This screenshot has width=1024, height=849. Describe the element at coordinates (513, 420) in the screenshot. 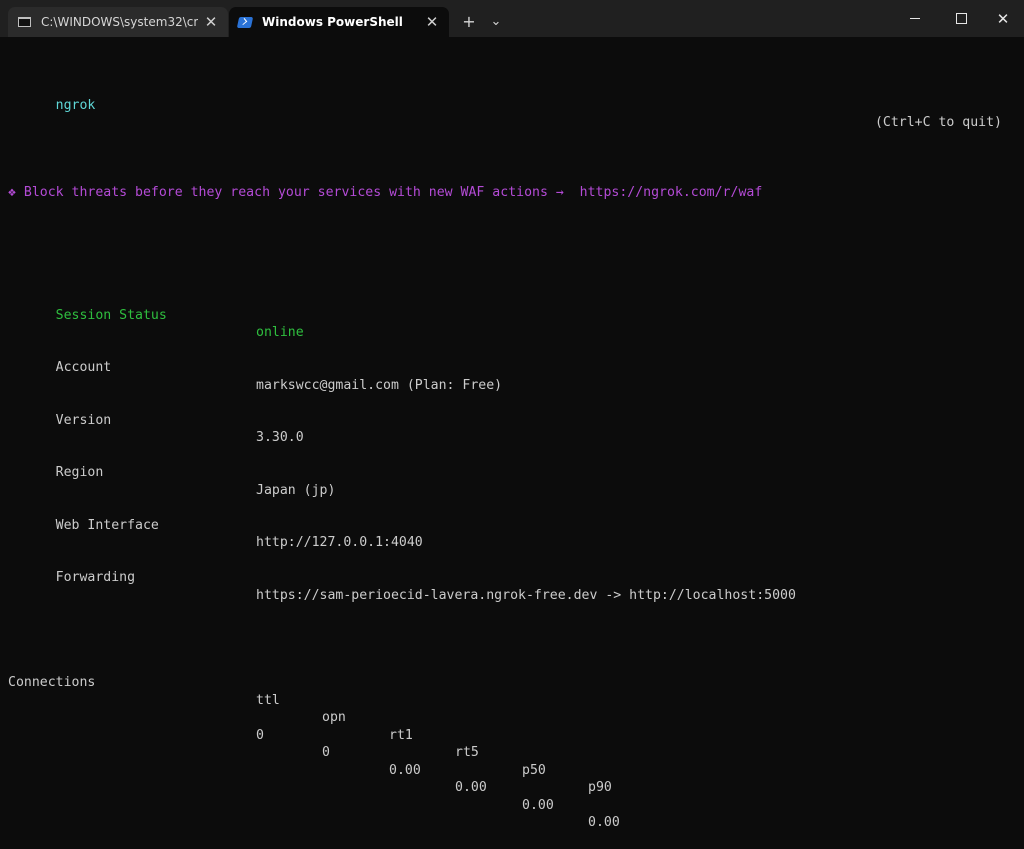

I see `version-row: Version 3.30.0` at that location.